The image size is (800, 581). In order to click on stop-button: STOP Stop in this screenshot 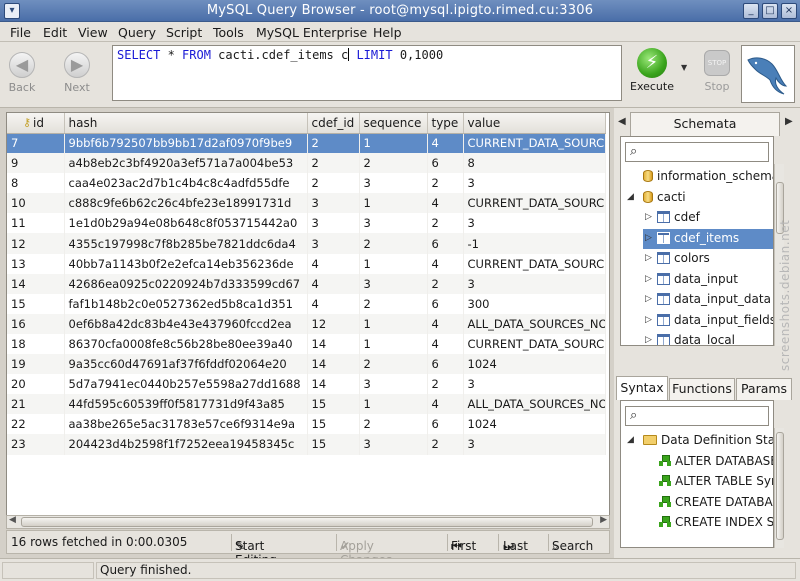, I will do `click(717, 73)`.